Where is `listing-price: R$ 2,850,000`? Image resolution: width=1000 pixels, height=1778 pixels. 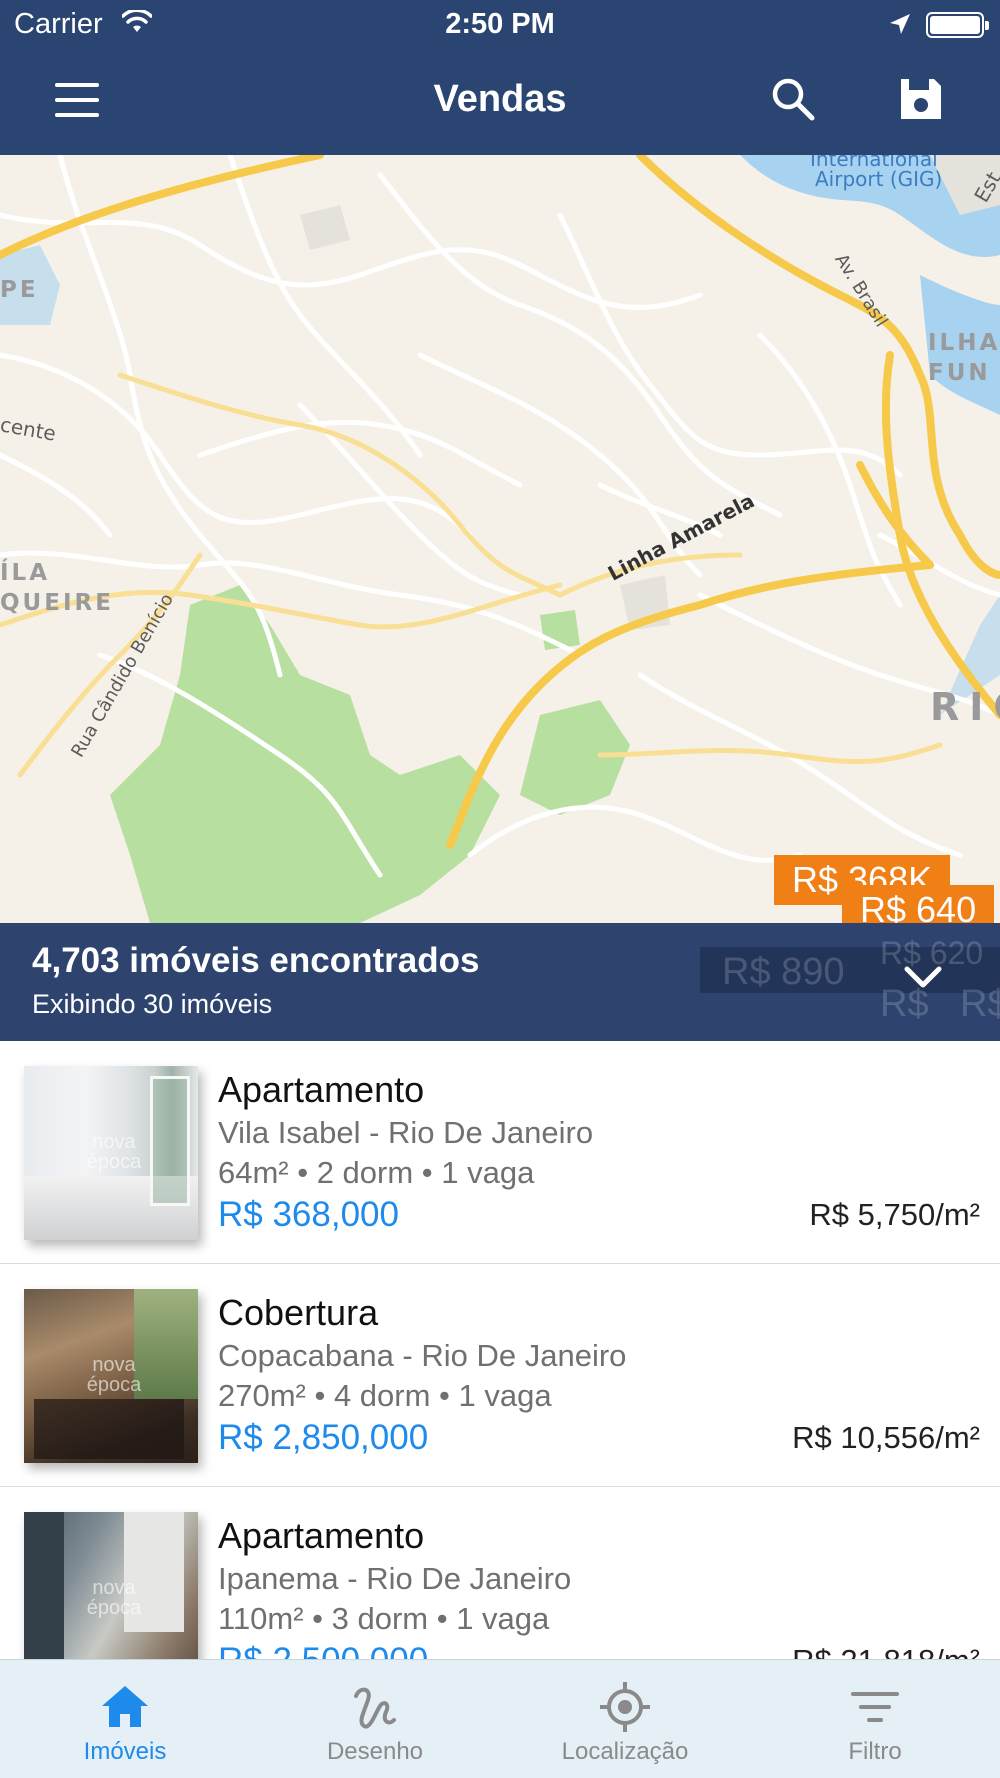 listing-price: R$ 2,850,000 is located at coordinates (323, 1437).